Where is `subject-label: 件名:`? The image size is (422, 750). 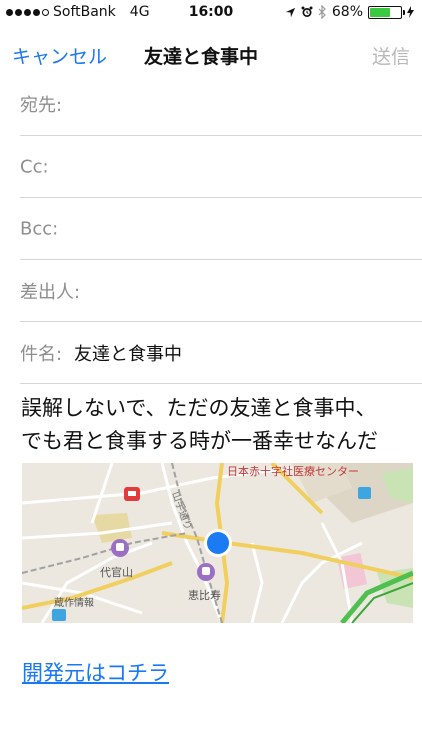
subject-label: 件名: is located at coordinates (41, 354).